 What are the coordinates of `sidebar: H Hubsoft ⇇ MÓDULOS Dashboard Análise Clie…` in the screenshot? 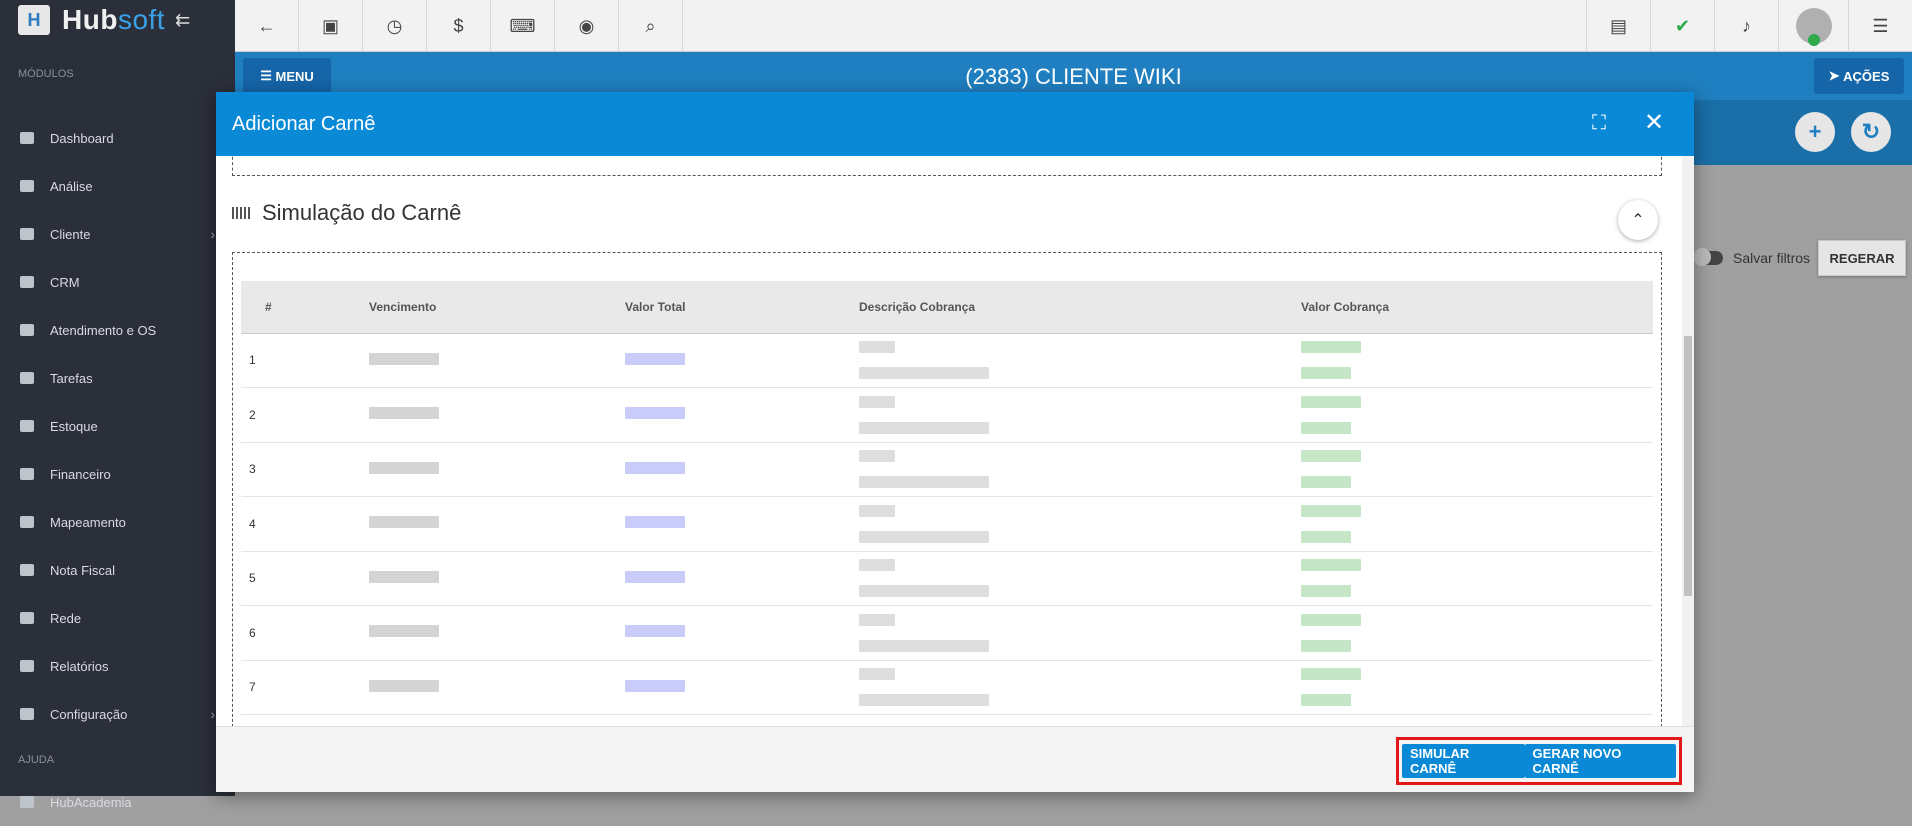 It's located at (117, 405).